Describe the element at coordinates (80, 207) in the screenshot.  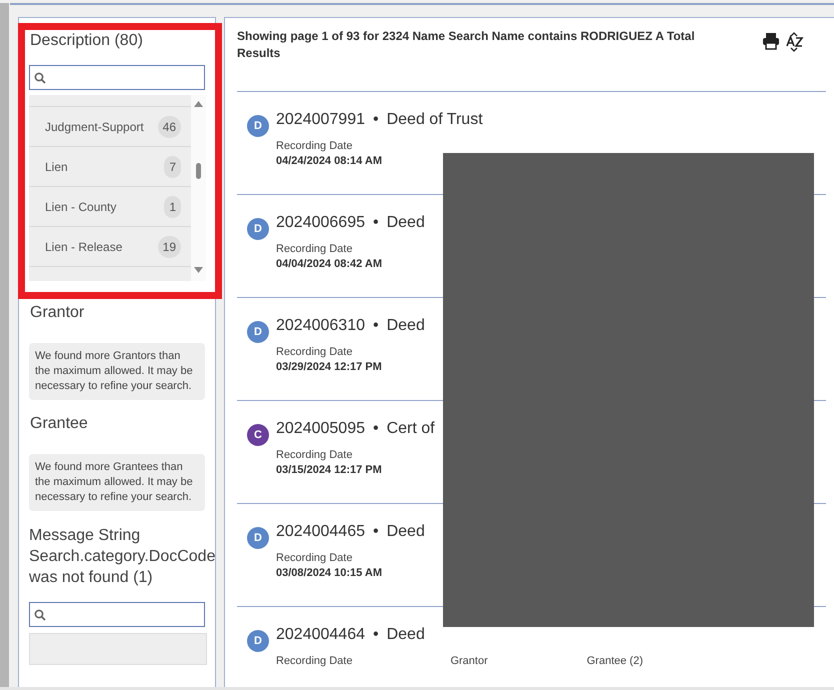
I see `item-label: Lien - County` at that location.